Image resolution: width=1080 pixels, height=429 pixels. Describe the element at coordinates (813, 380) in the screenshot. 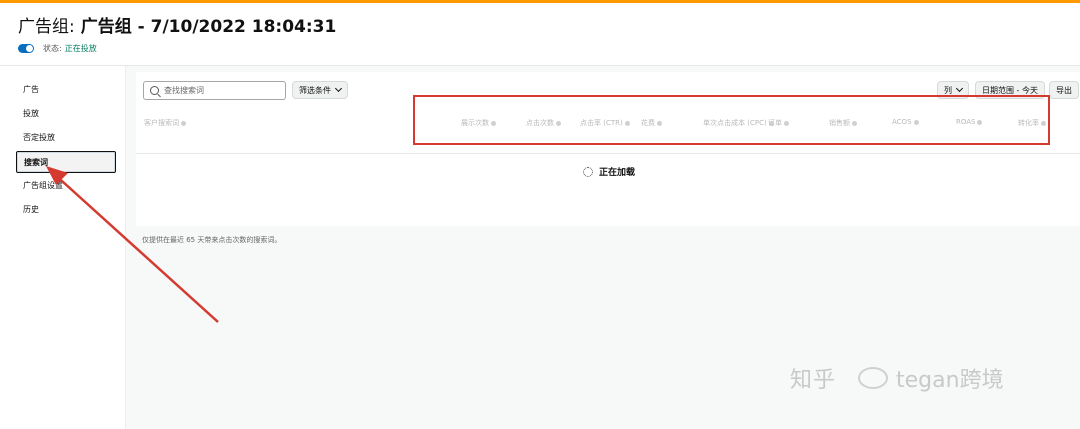

I see `watermark-zhihu: 知乎` at that location.